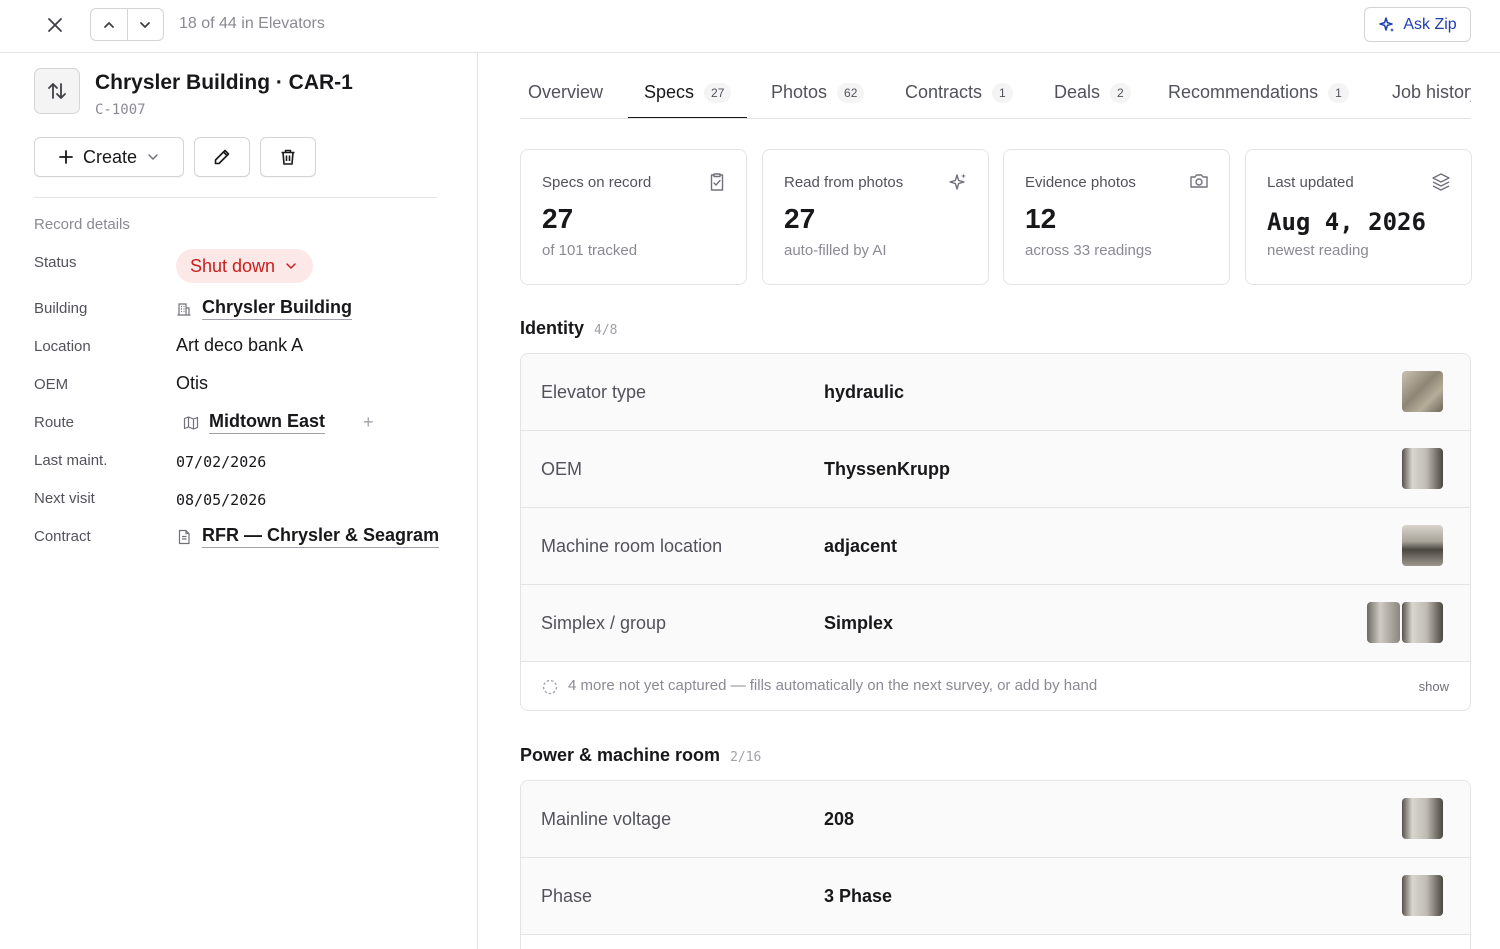 This screenshot has height=949, width=1500. I want to click on spec-row: Elevator type hydraulic, so click(995, 392).